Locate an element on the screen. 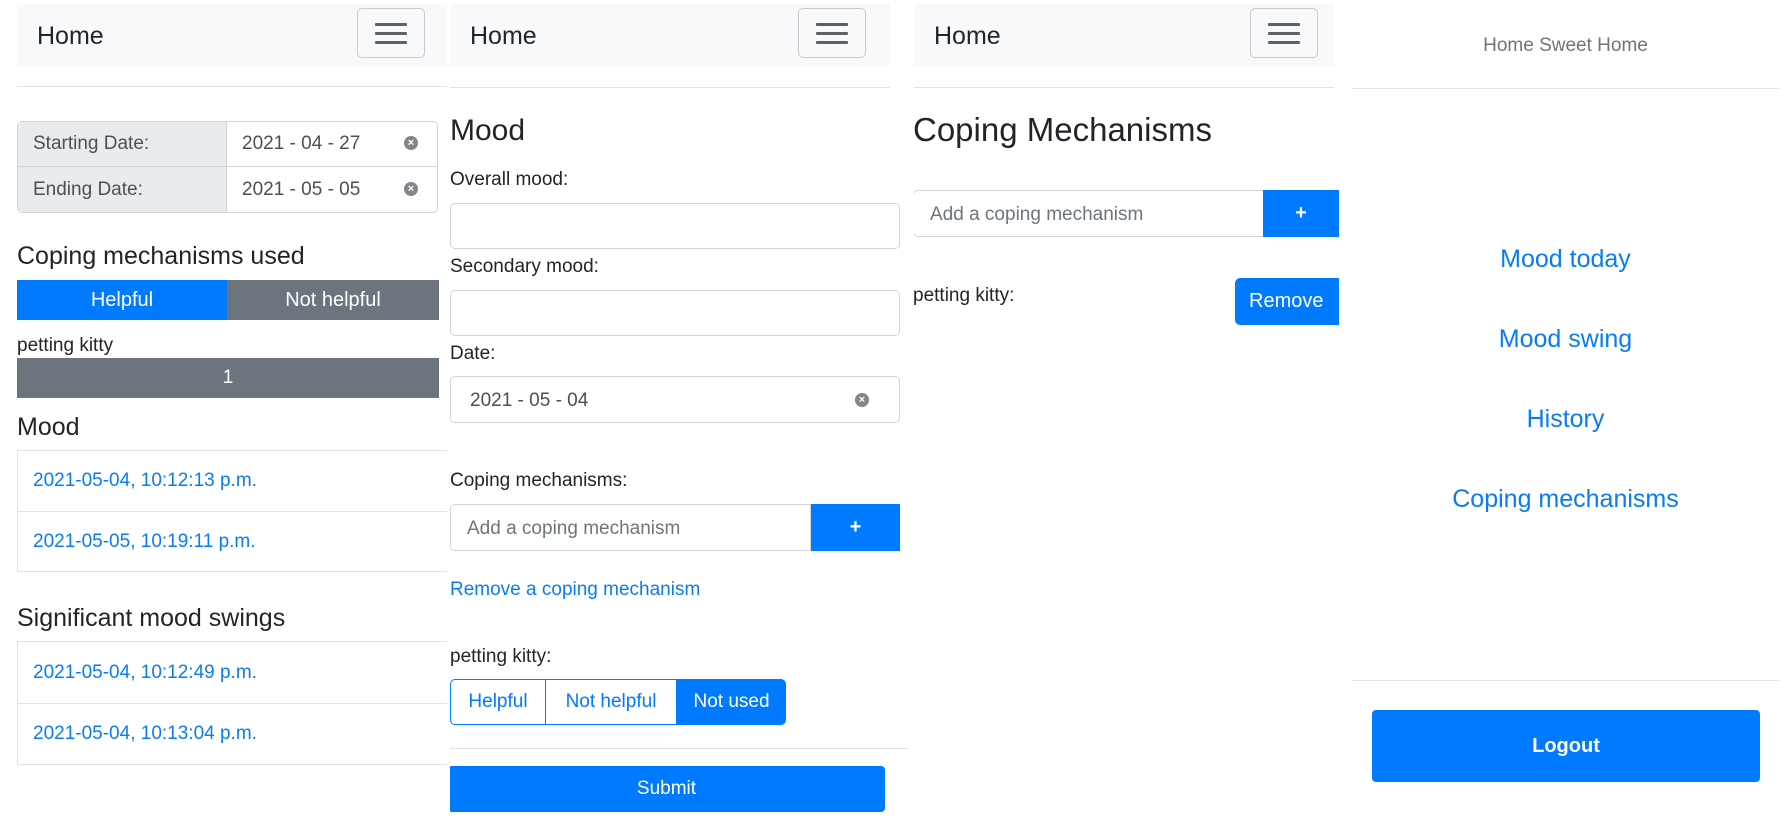  remove-coping-link: Remove a coping mechanism is located at coordinates (575, 590).